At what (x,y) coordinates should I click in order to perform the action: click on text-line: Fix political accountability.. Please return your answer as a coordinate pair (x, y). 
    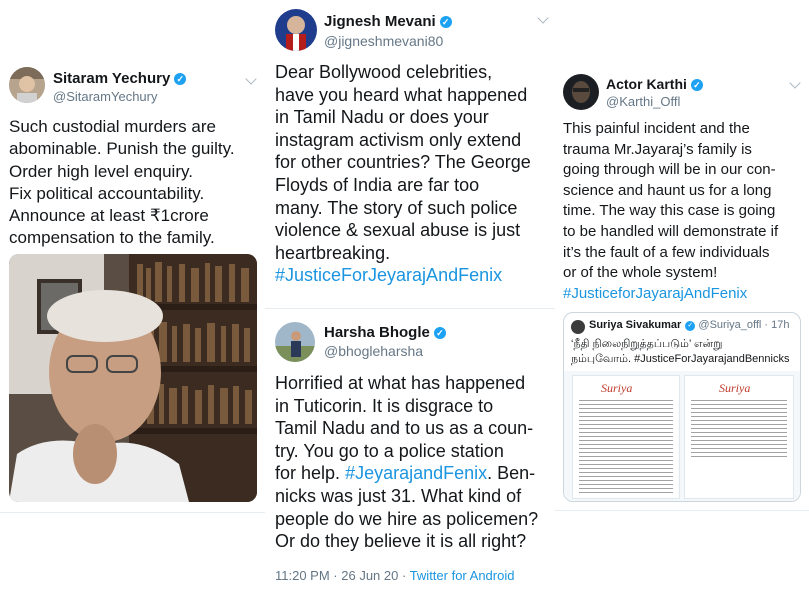
    Looking at the image, I should click on (107, 193).